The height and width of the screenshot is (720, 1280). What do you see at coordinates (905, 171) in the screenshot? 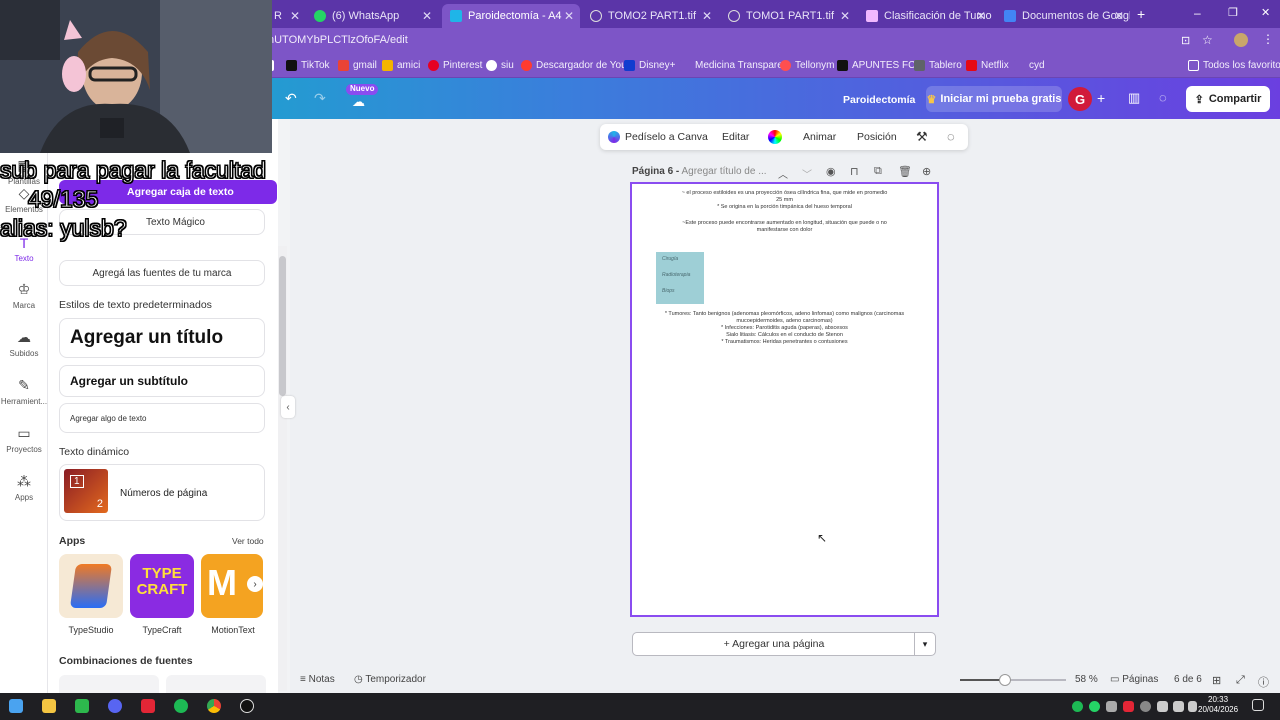
I see `delete-icon: 🗑` at bounding box center [905, 171].